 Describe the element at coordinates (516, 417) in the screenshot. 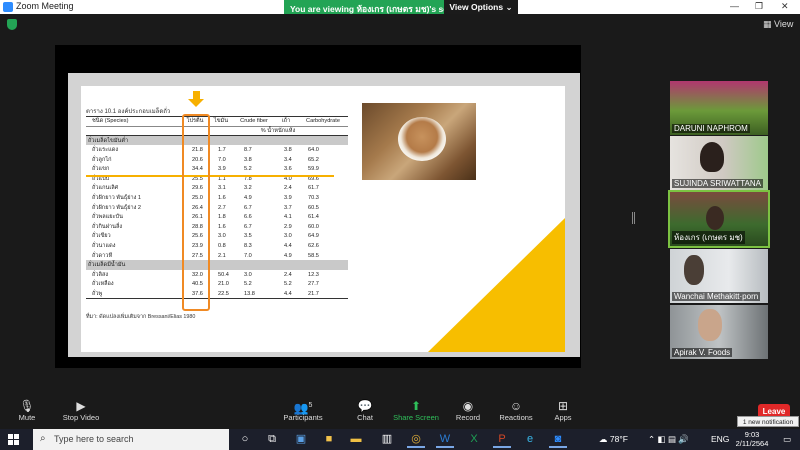

I see `reactions-label: Reactions` at that location.